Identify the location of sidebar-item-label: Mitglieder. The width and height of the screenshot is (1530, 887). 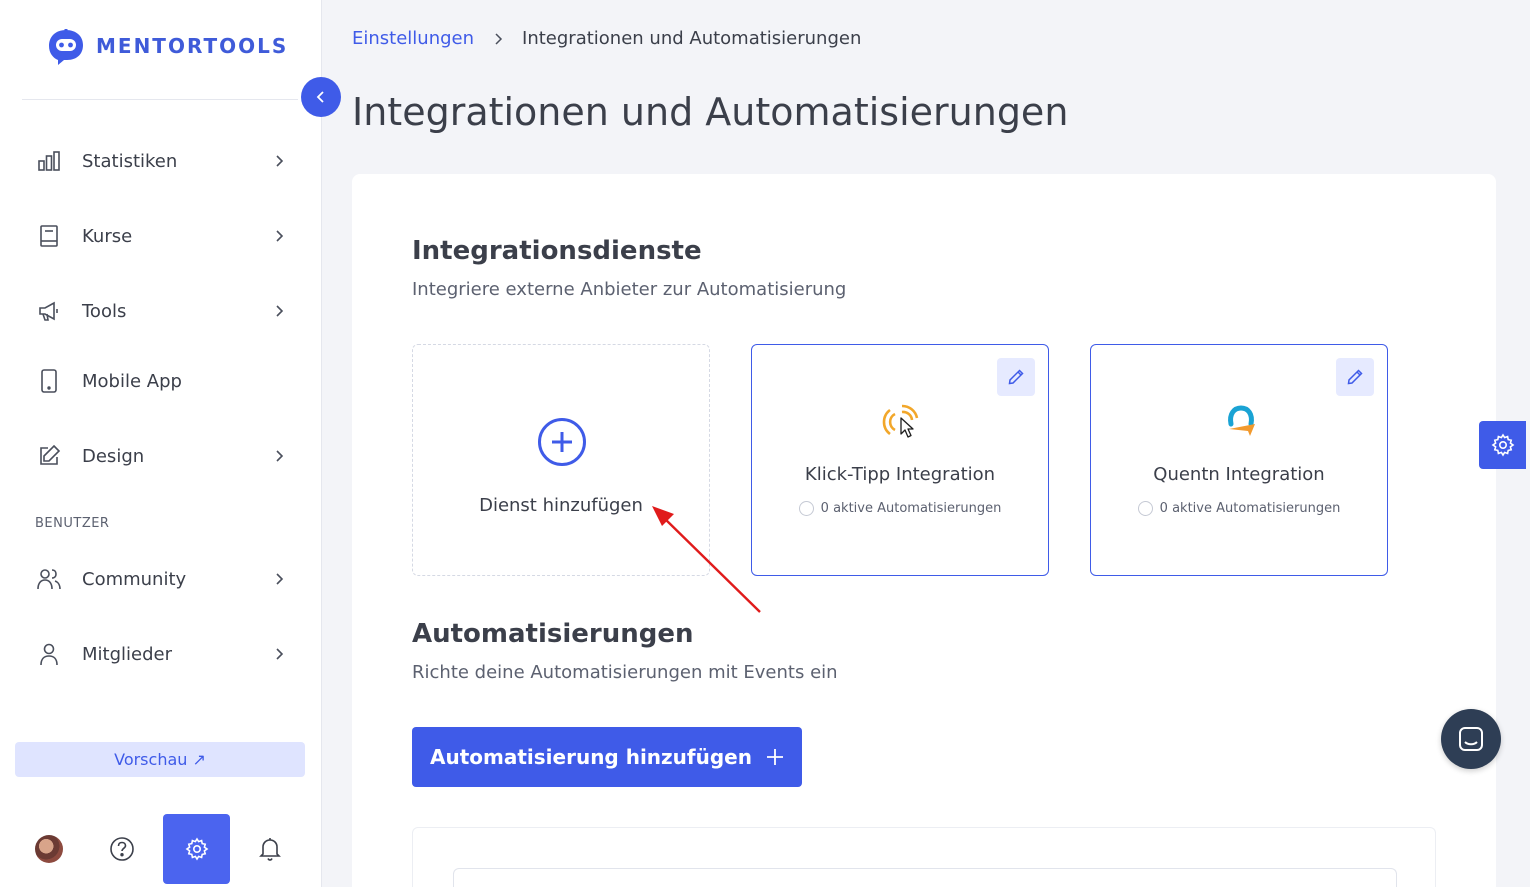
(127, 654).